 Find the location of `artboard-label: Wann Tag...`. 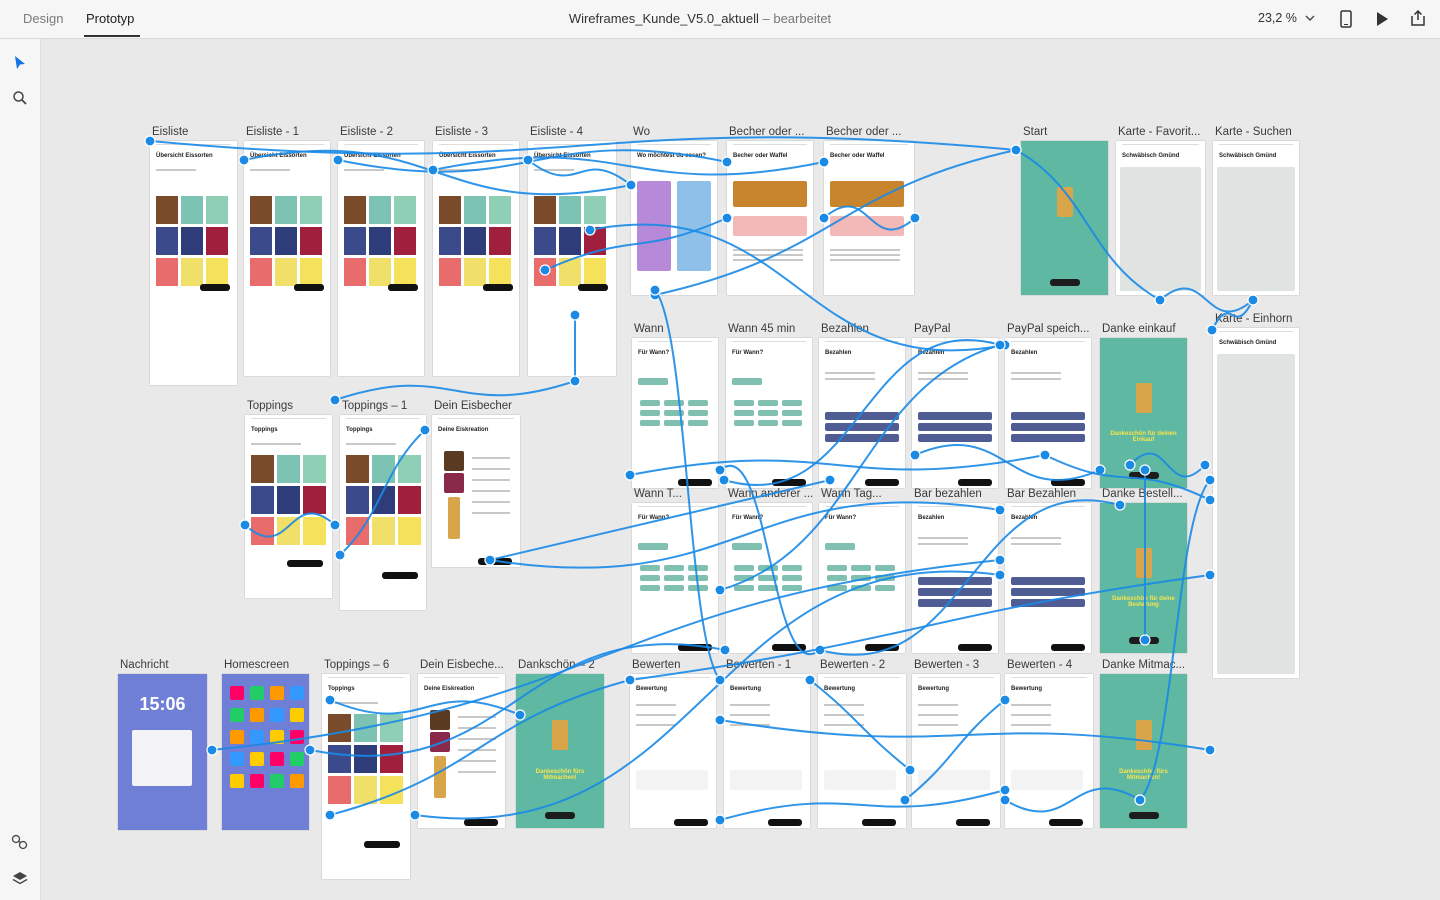

artboard-label: Wann Tag... is located at coordinates (851, 494).